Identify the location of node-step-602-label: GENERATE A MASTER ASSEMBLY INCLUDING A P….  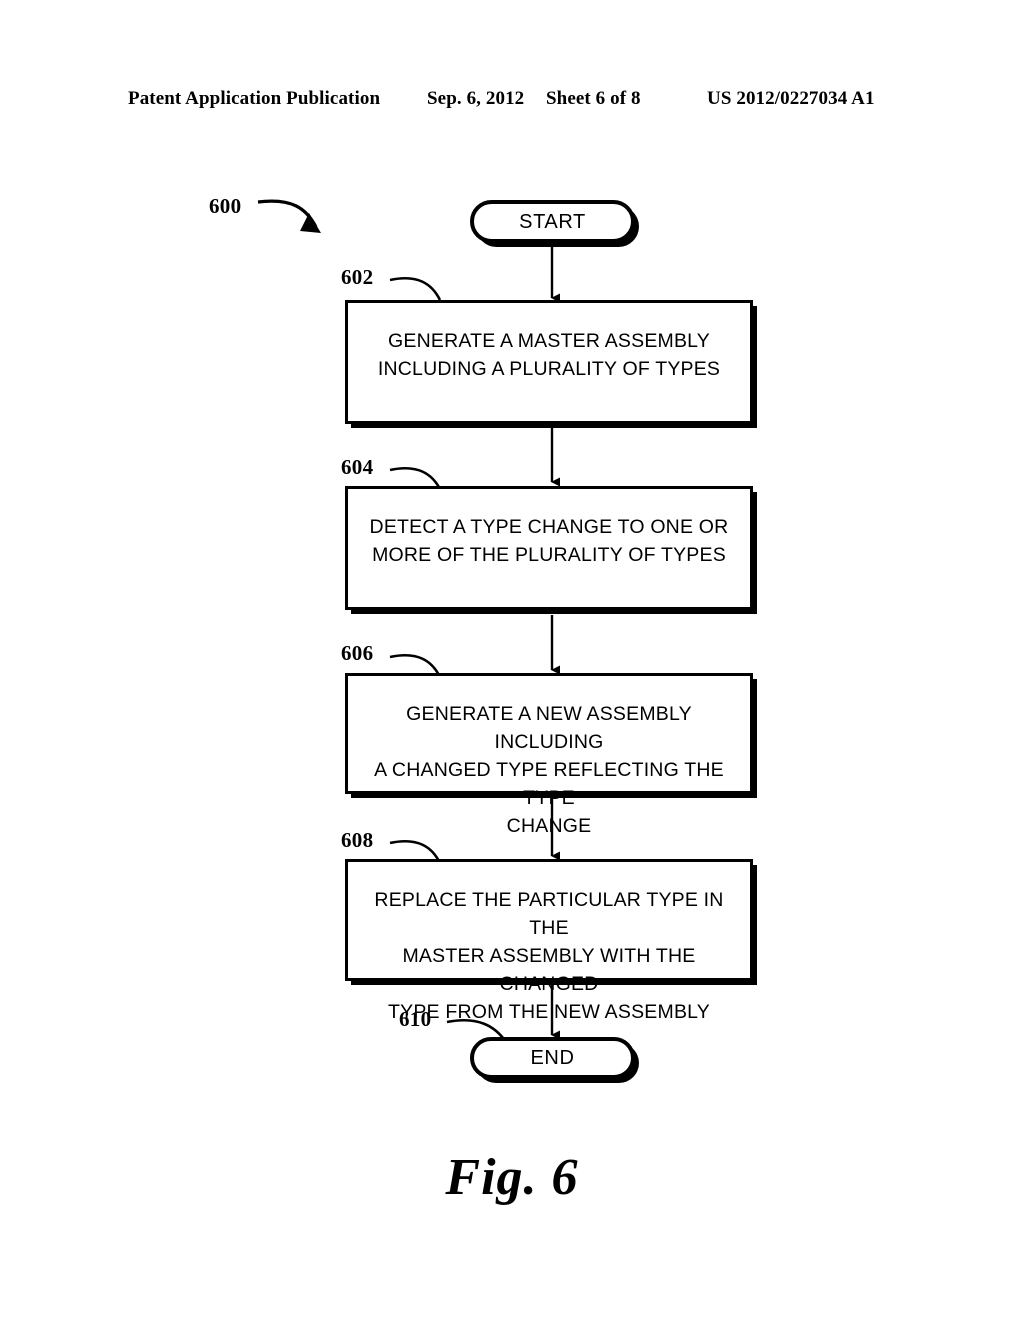
(549, 355).